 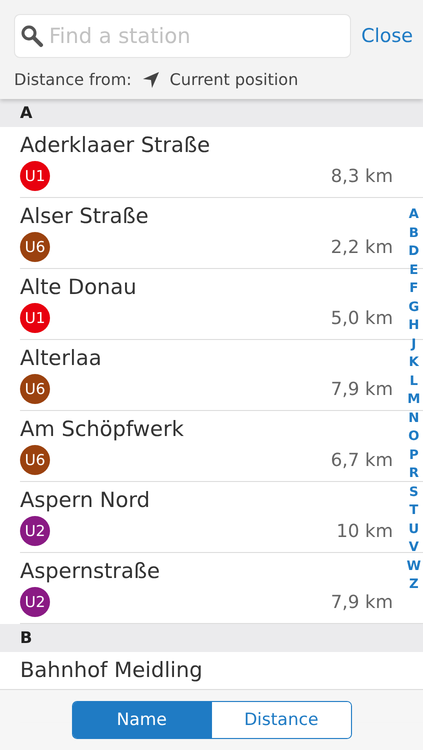 What do you see at coordinates (413, 548) in the screenshot?
I see `index-letter: V` at bounding box center [413, 548].